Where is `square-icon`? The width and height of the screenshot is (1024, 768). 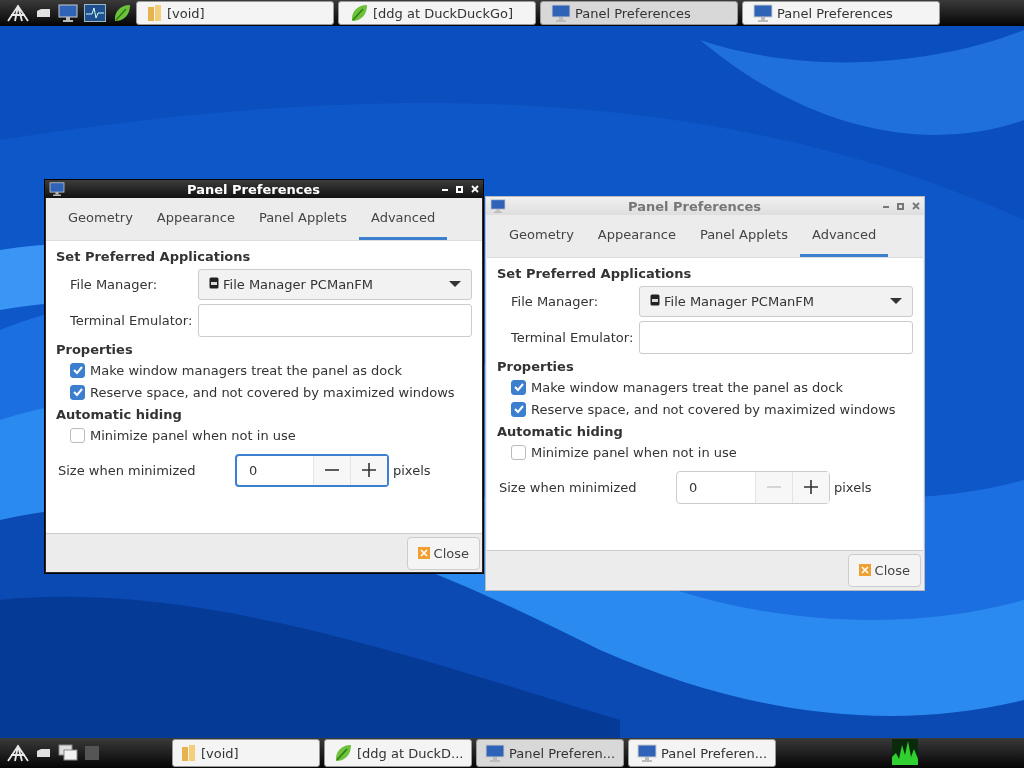 square-icon is located at coordinates (92, 753).